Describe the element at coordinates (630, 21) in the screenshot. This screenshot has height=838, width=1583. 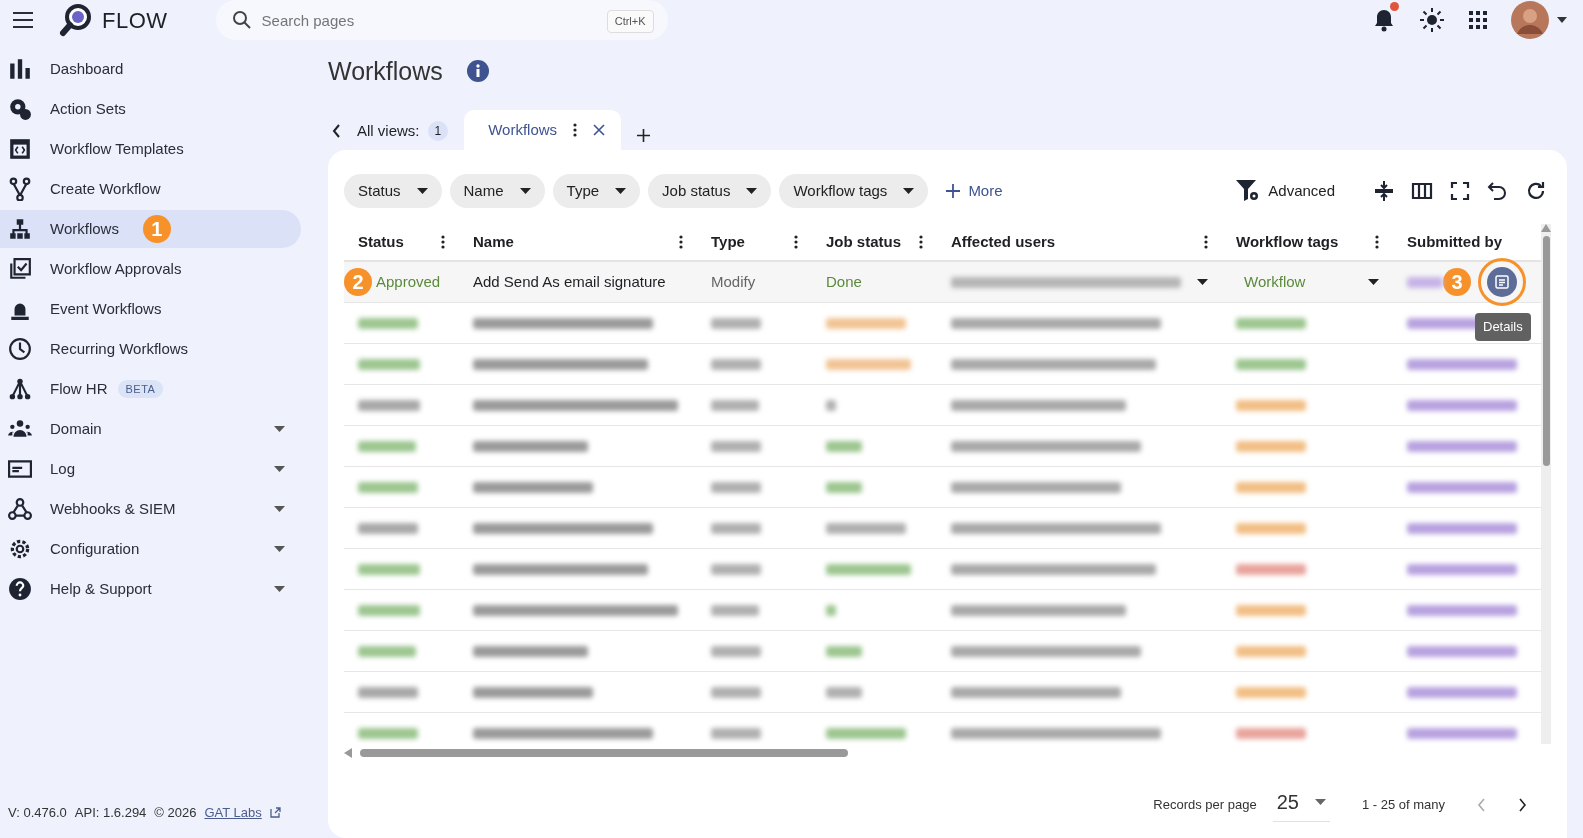
I see `shortcut-hint: Ctrl+K` at that location.